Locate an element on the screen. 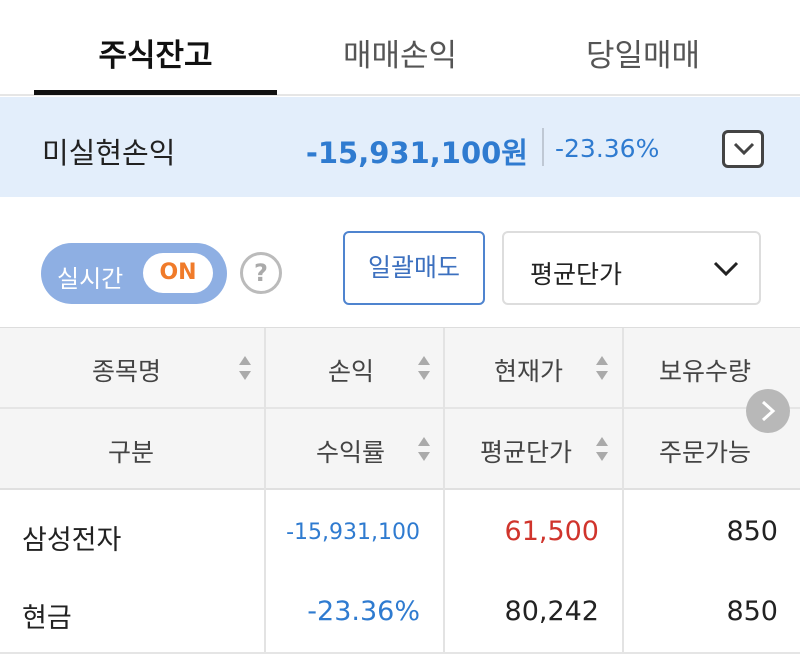  summary-amount: -15,931,100원 is located at coordinates (416, 153).